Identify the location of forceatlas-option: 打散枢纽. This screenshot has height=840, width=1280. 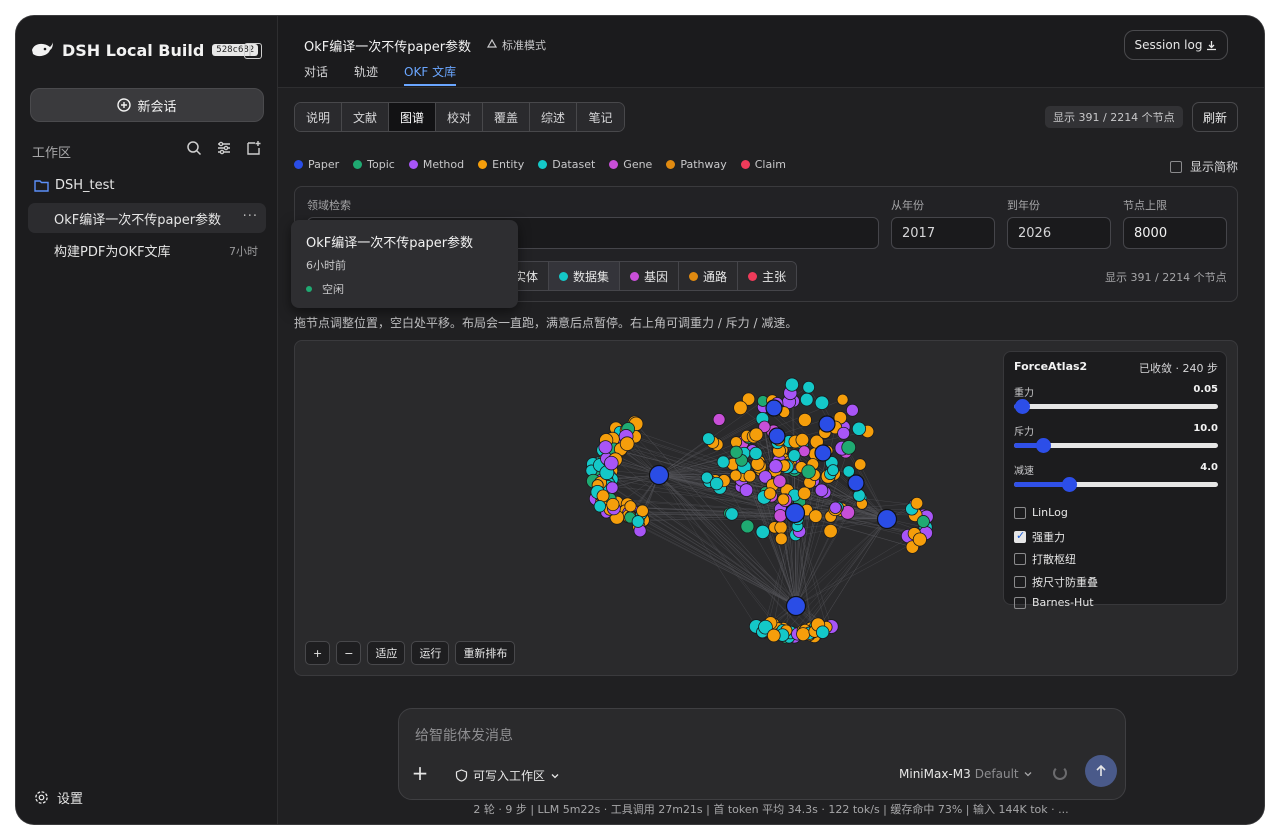
(1045, 559).